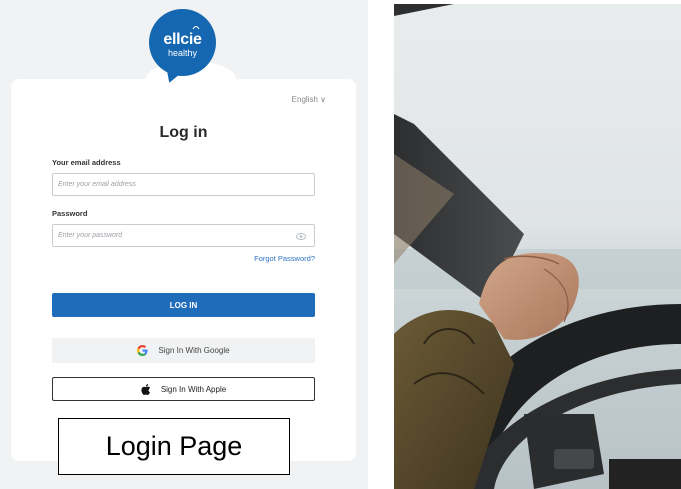  Describe the element at coordinates (183, 235) in the screenshot. I see `password-field: Enter your password` at that location.